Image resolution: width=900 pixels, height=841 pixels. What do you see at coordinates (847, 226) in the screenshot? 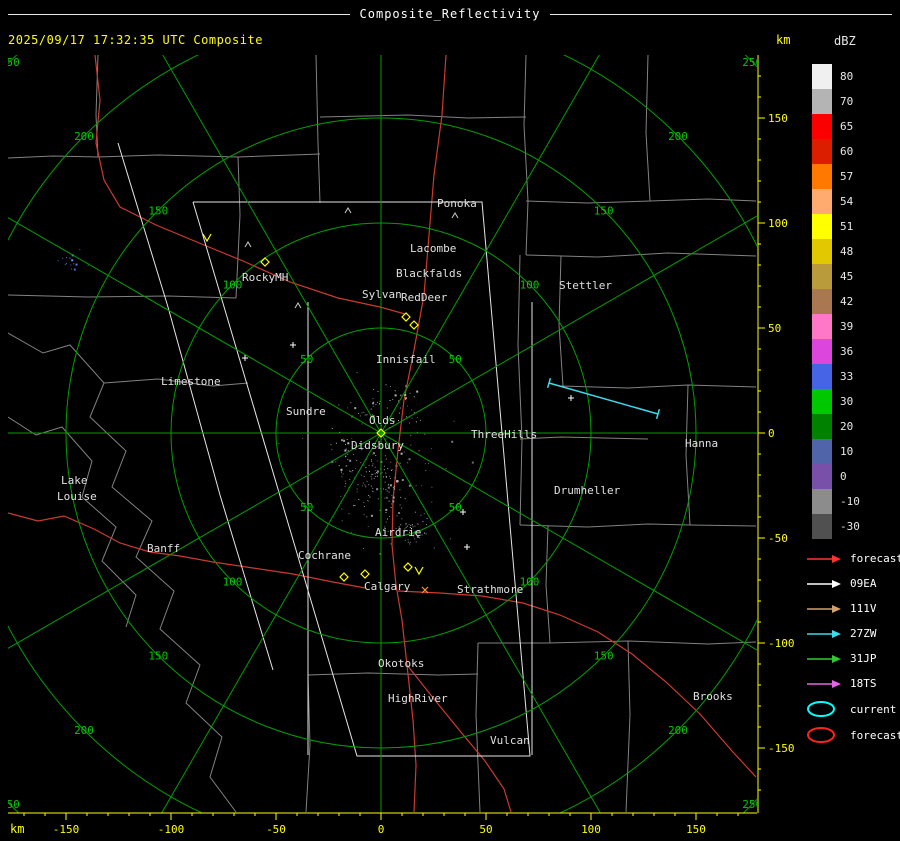
I see `colorbar-value: 51` at bounding box center [847, 226].